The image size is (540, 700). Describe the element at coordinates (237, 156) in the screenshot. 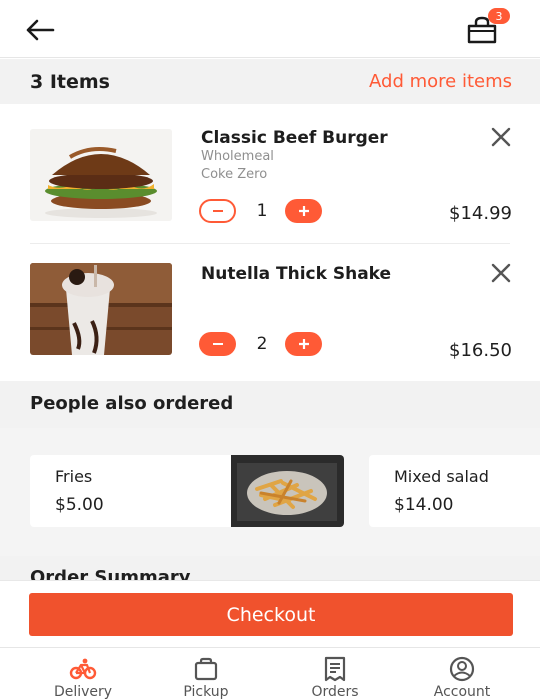

I see `item-option: Wholemeal` at that location.